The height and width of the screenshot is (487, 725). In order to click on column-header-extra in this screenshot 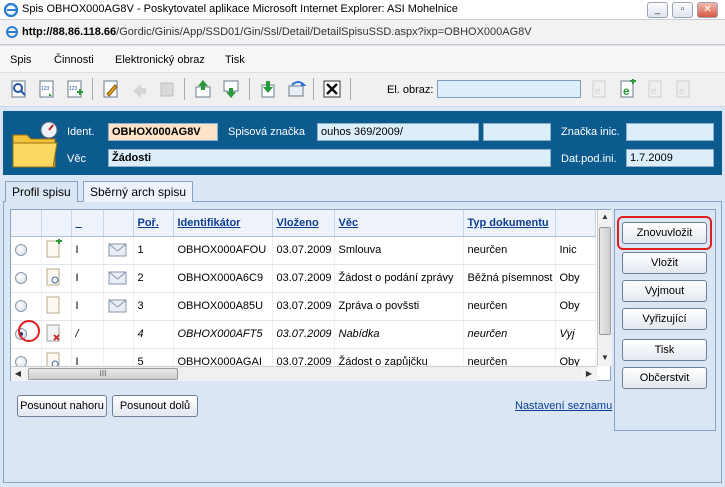, I will do `click(575, 223)`.